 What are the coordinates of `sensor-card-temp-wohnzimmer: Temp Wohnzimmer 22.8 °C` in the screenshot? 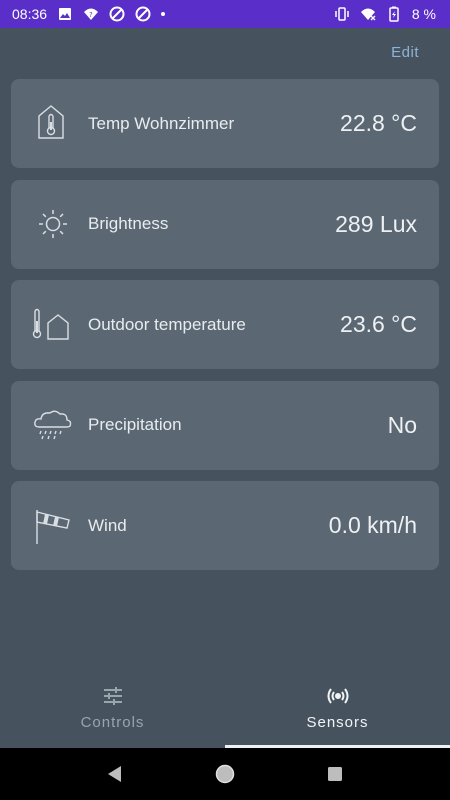 It's located at (225, 123).